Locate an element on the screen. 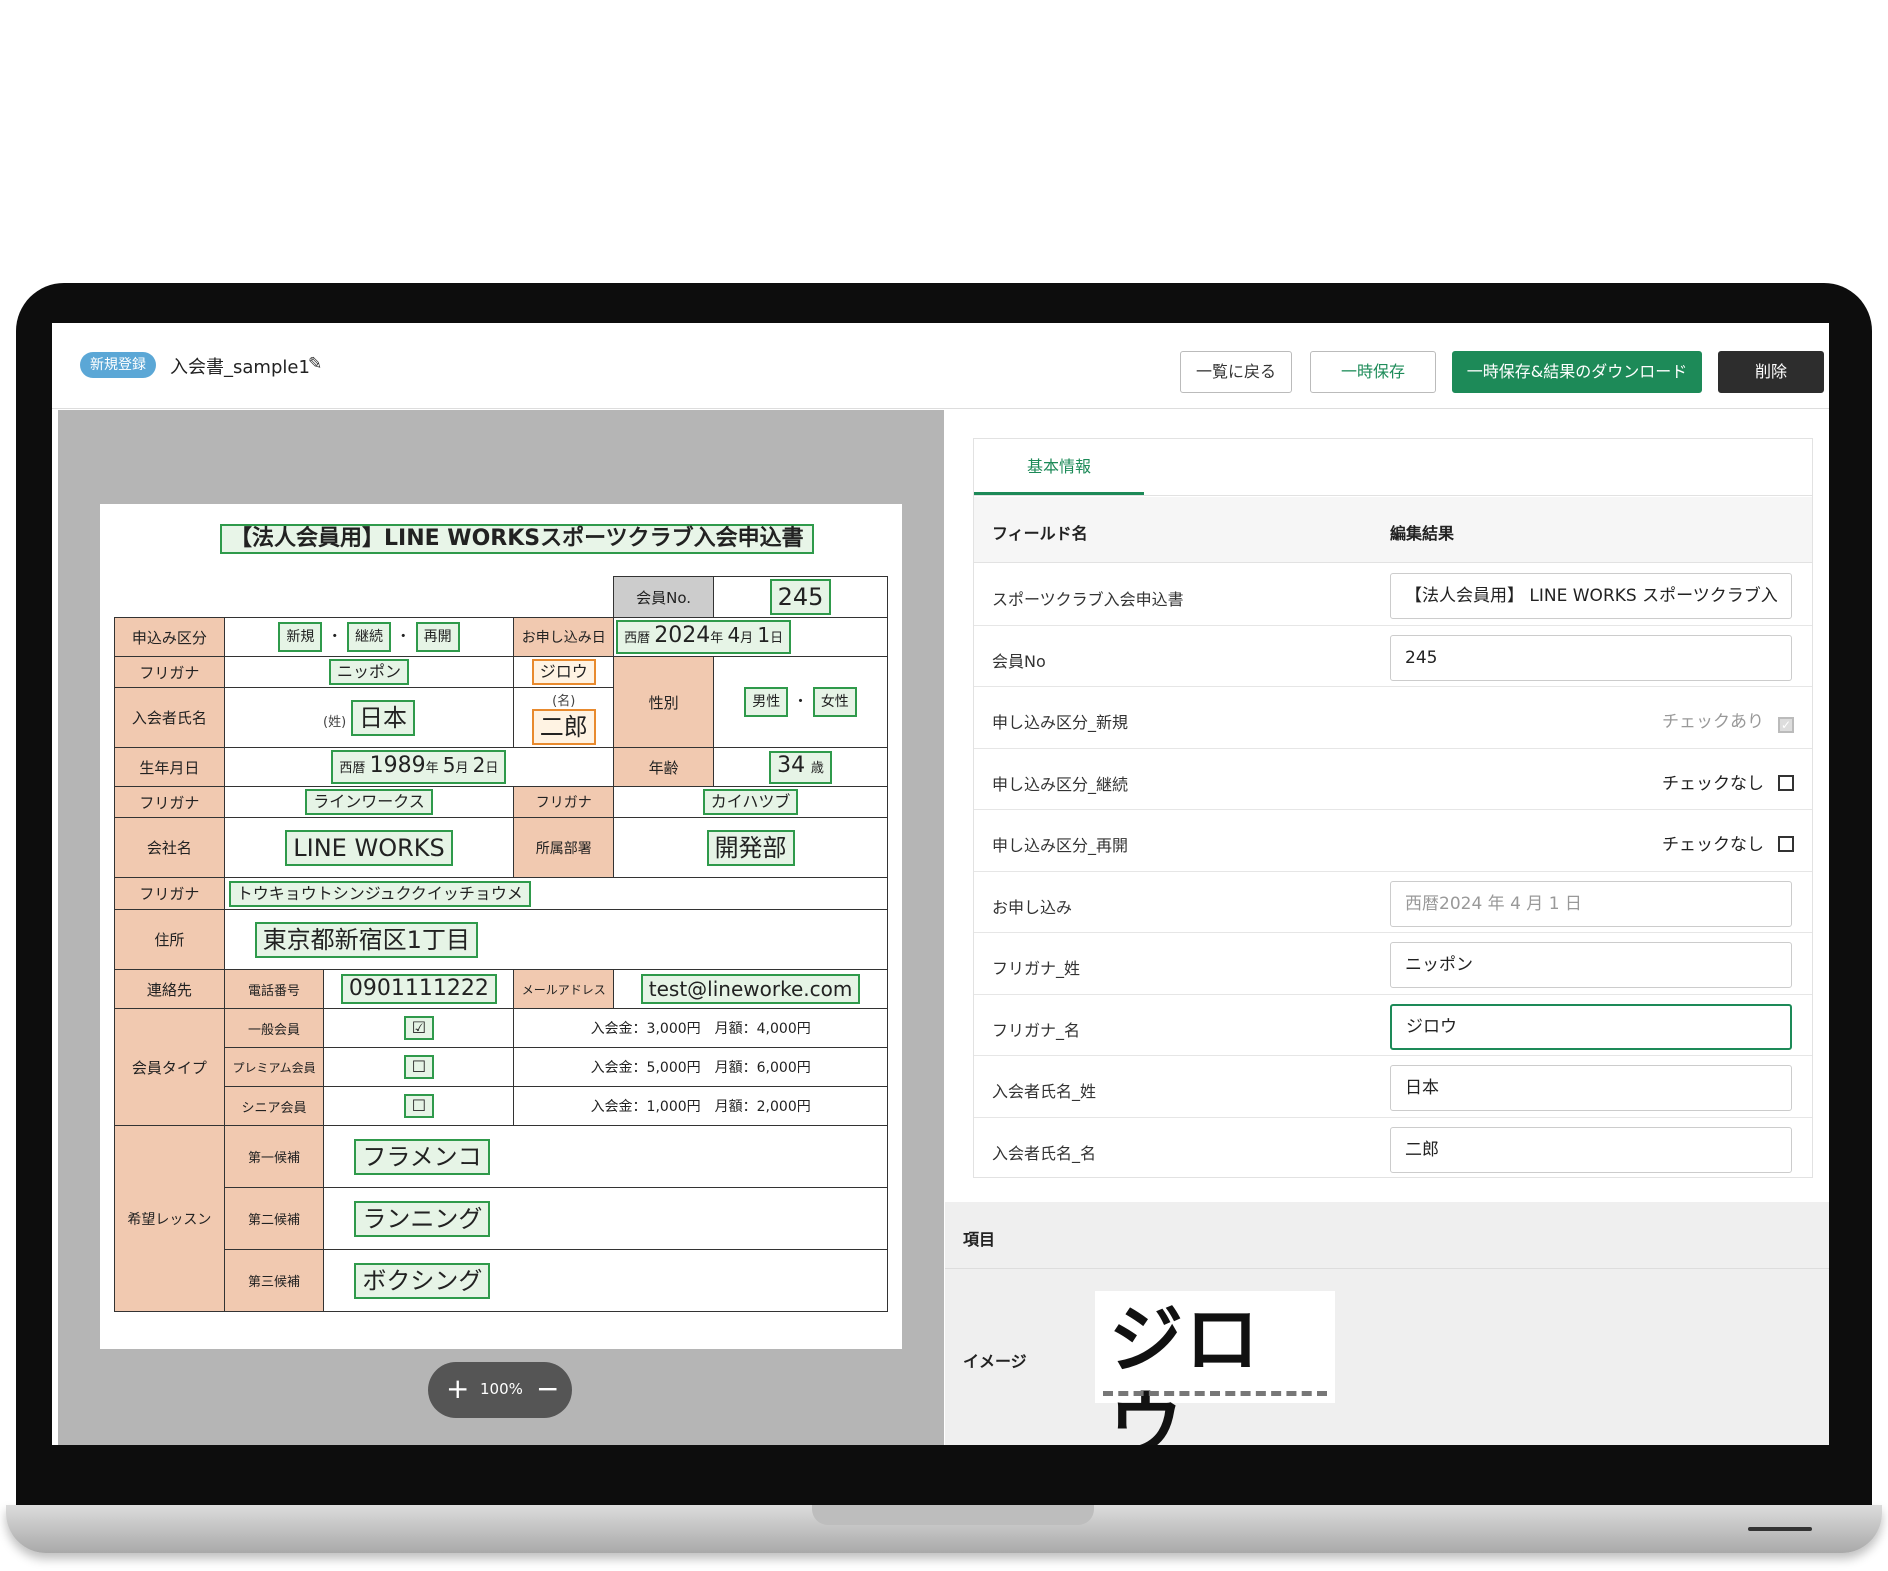  name-label: 入会者氏名 is located at coordinates (169, 717).